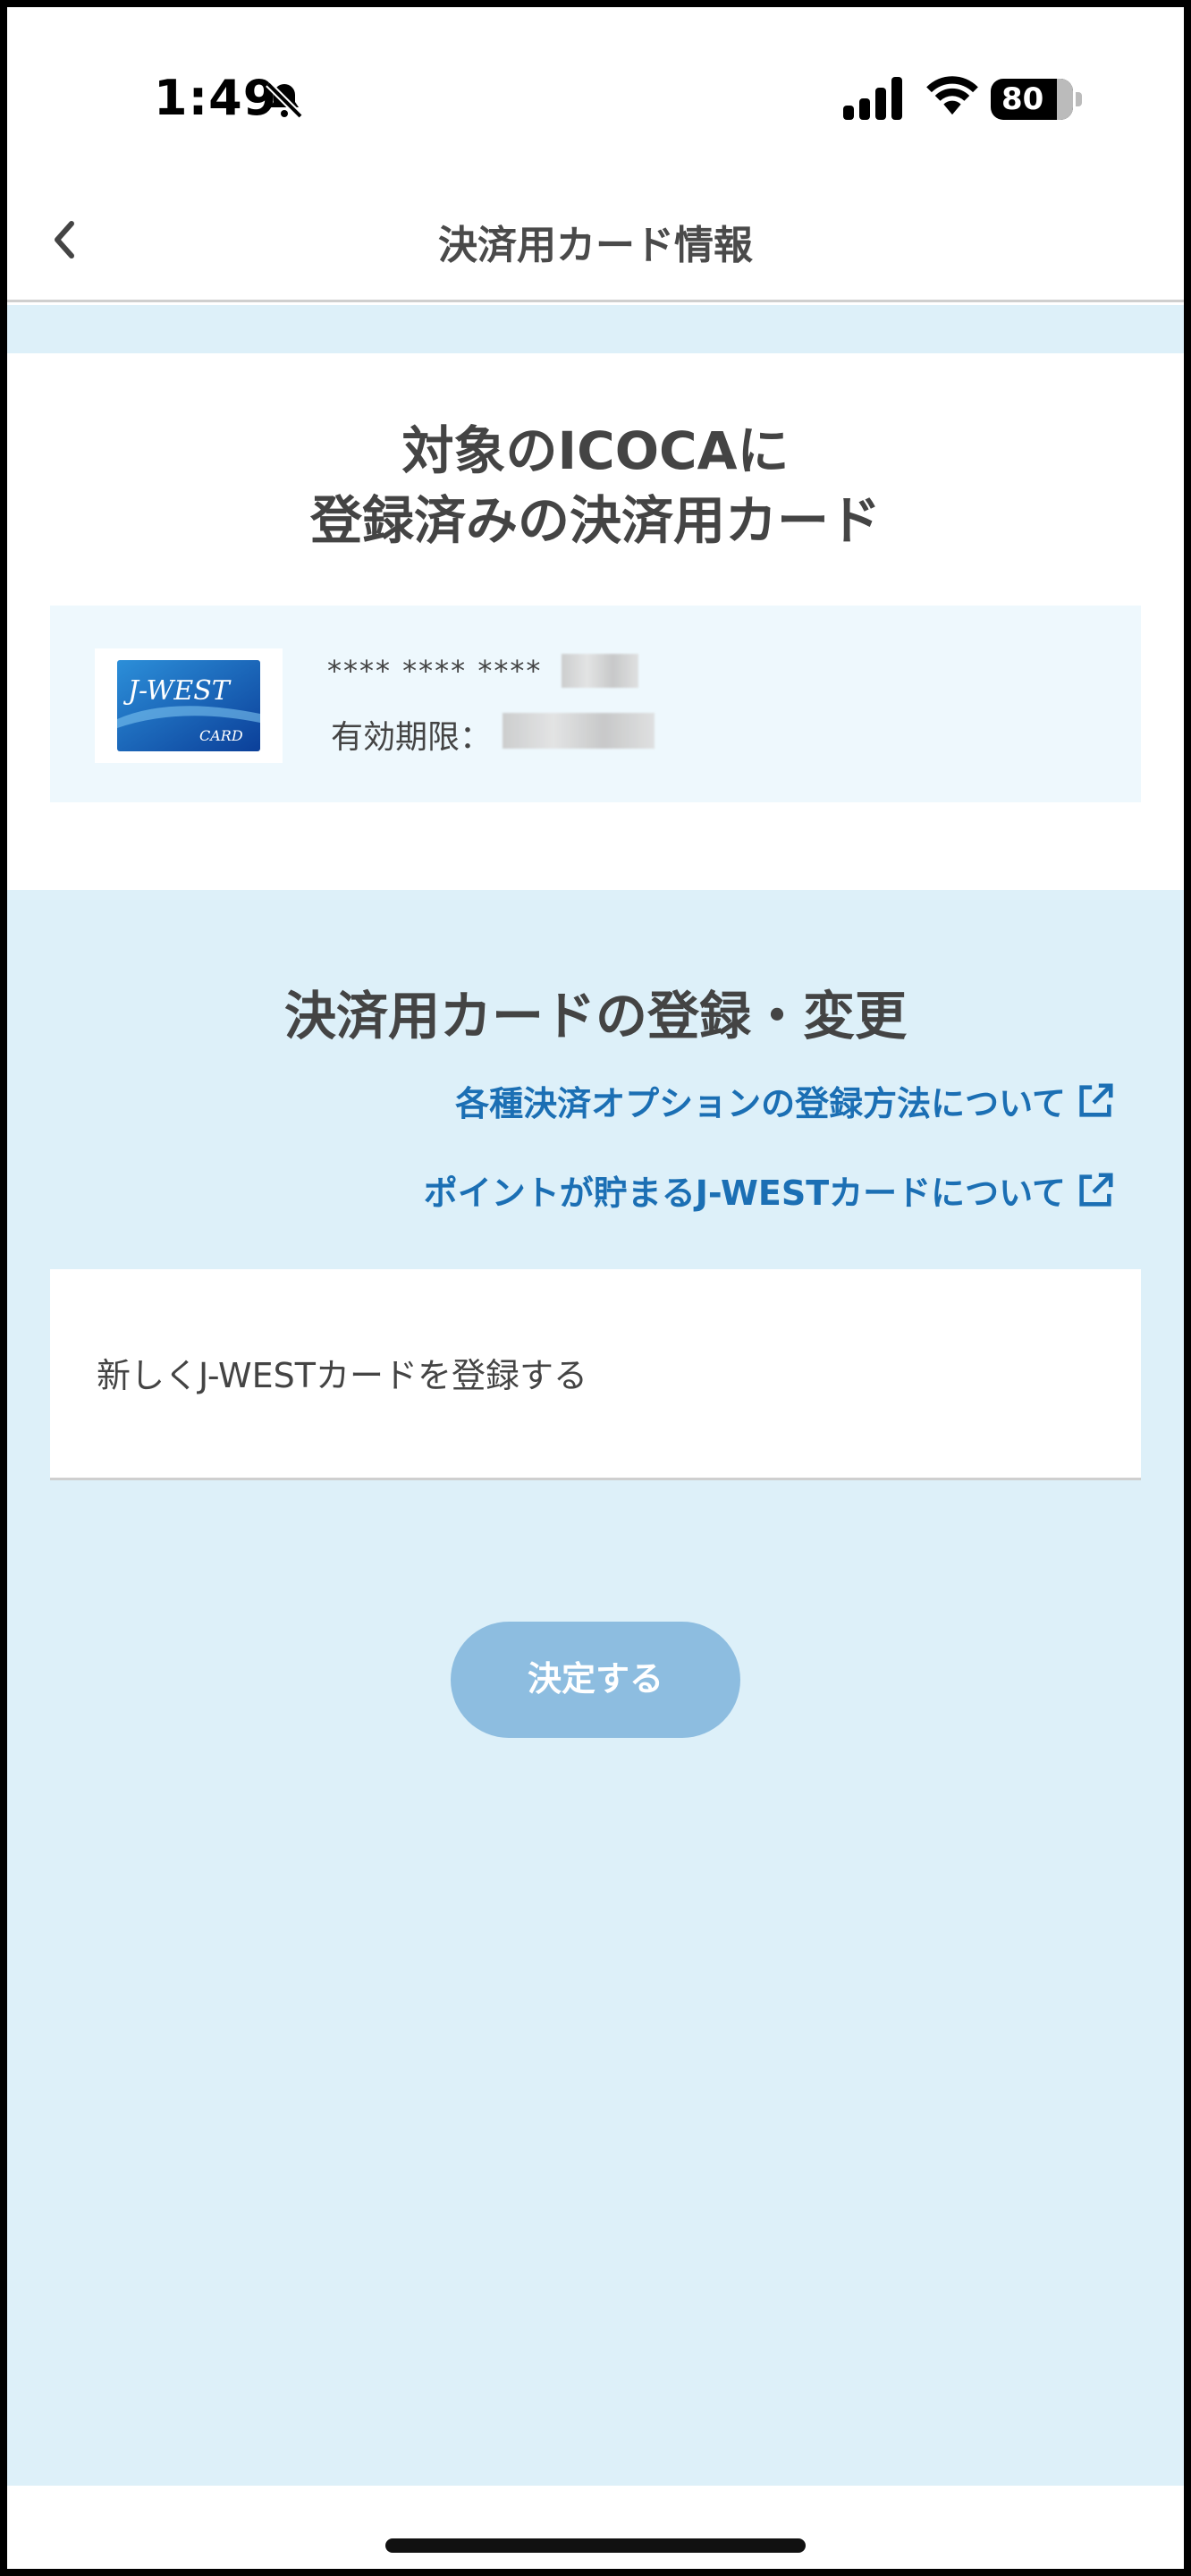  I want to click on registered-title-line1: 対象のICOCAに, so click(595, 450).